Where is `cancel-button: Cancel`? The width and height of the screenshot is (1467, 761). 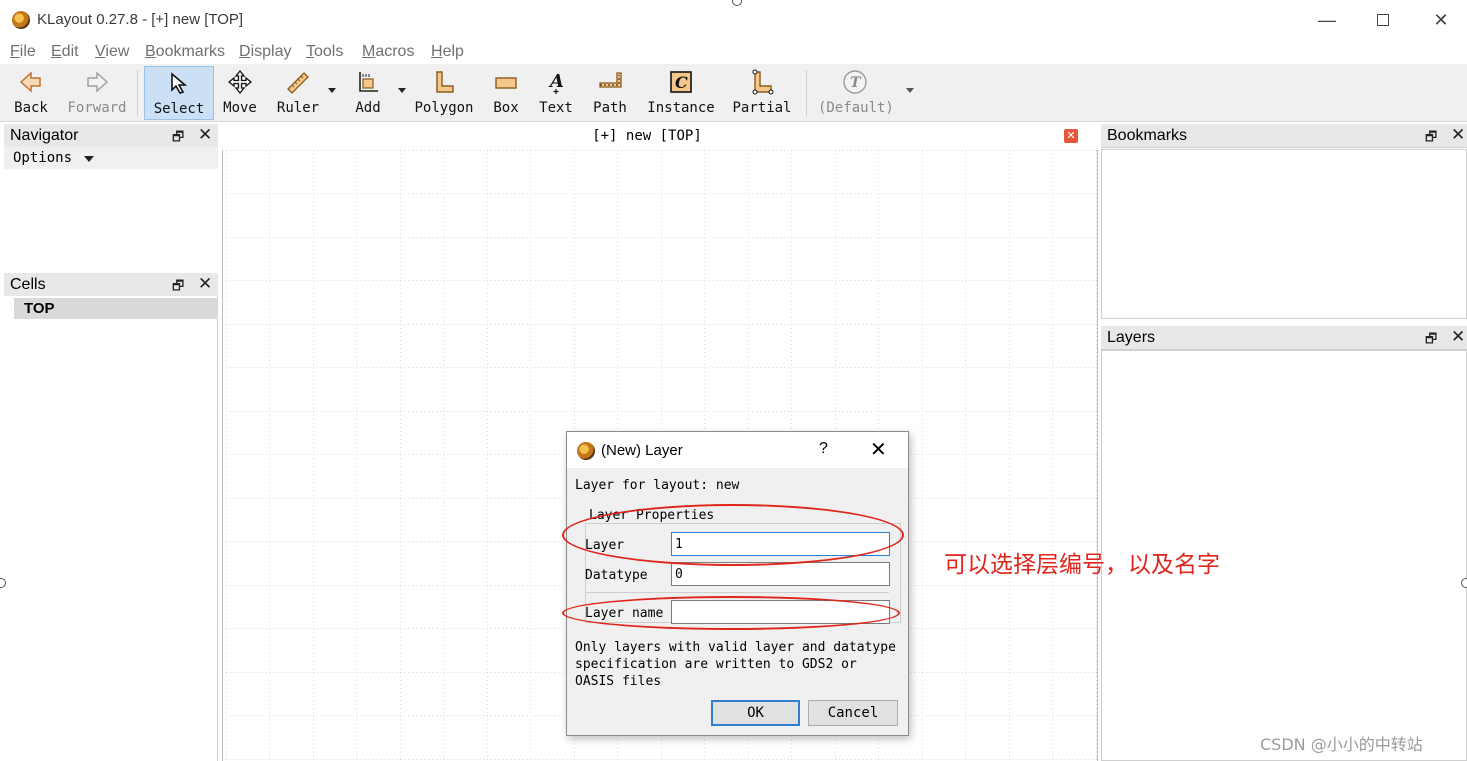
cancel-button: Cancel is located at coordinates (853, 713).